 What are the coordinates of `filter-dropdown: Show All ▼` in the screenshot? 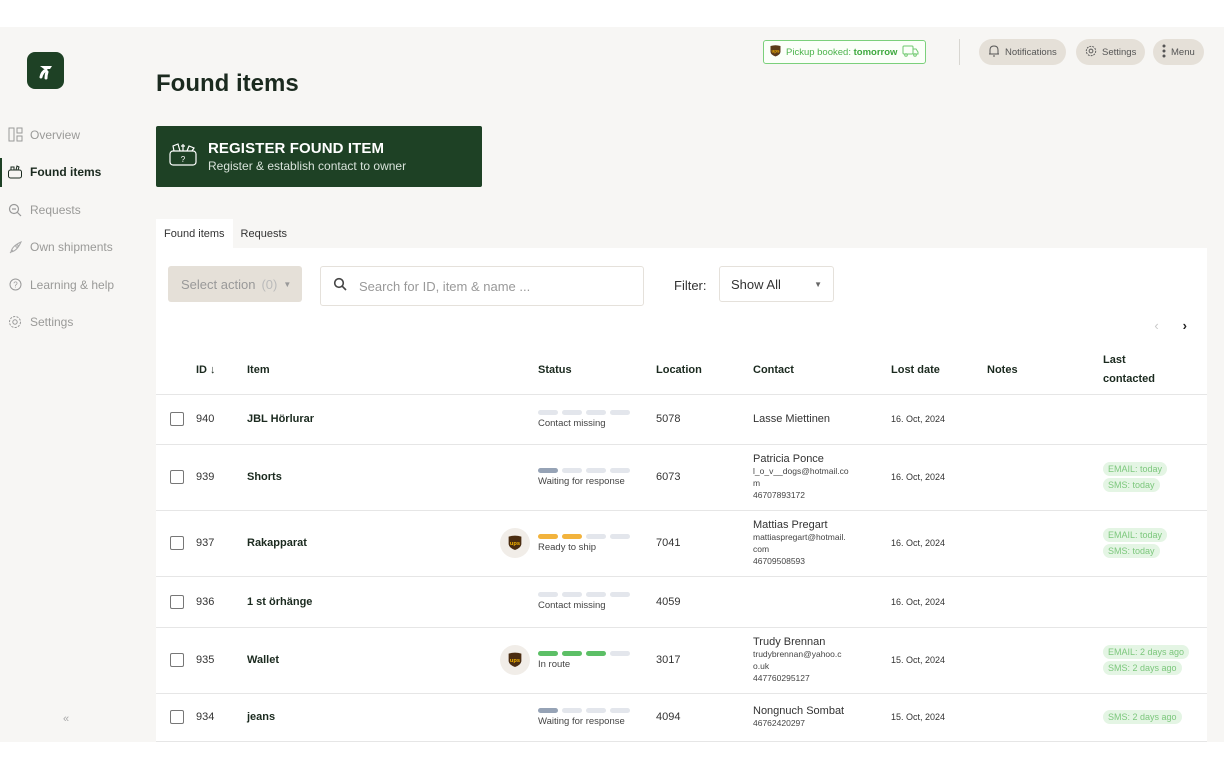 It's located at (776, 284).